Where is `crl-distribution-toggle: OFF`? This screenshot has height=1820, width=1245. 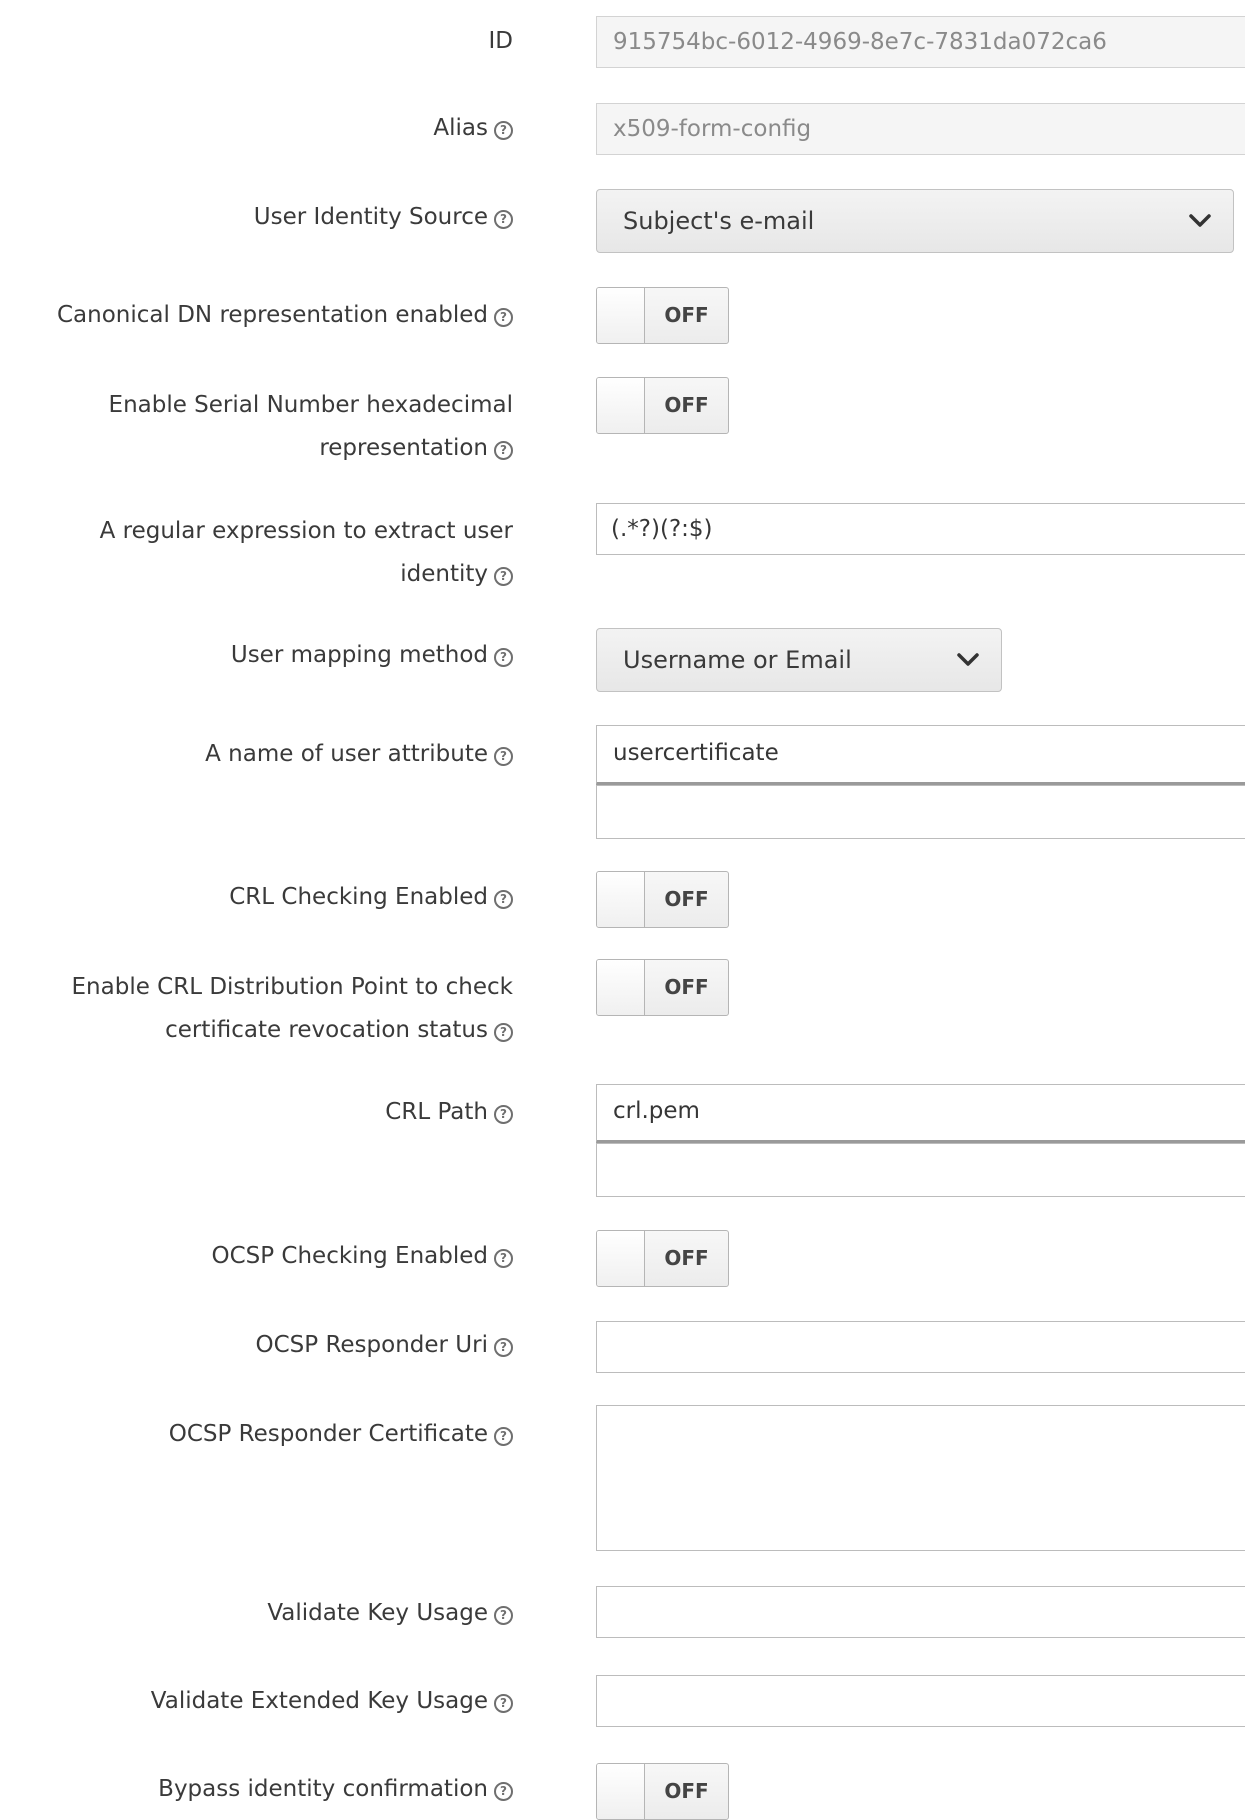
crl-distribution-toggle: OFF is located at coordinates (662, 987).